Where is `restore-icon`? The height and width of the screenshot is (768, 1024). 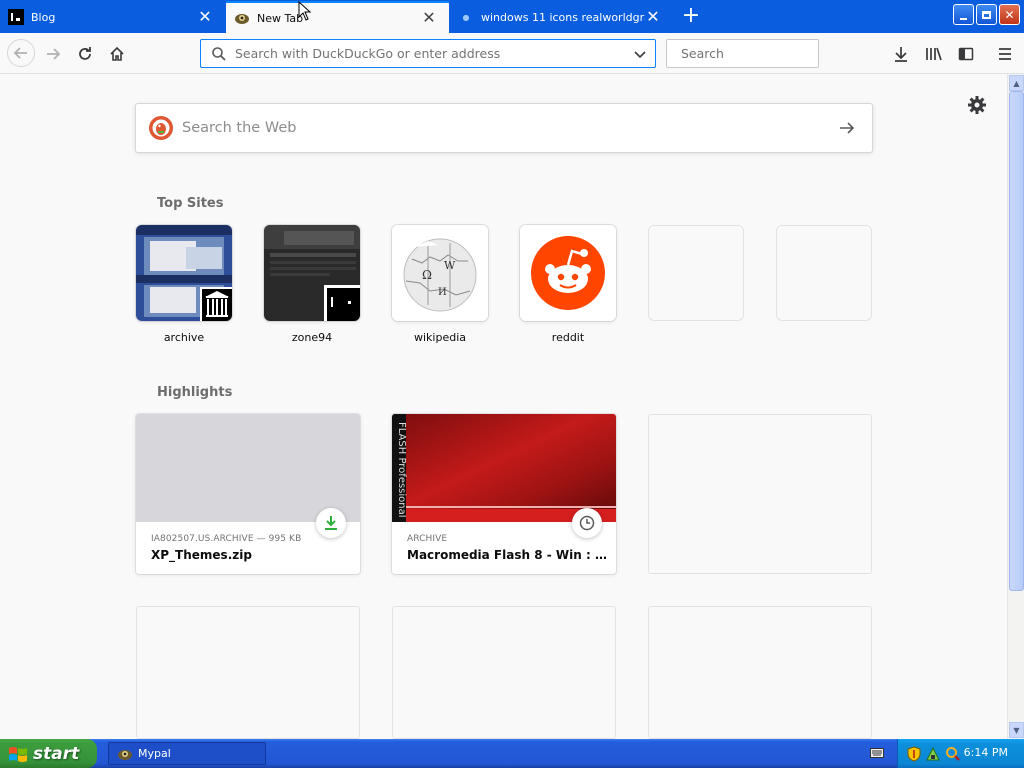 restore-icon is located at coordinates (986, 14).